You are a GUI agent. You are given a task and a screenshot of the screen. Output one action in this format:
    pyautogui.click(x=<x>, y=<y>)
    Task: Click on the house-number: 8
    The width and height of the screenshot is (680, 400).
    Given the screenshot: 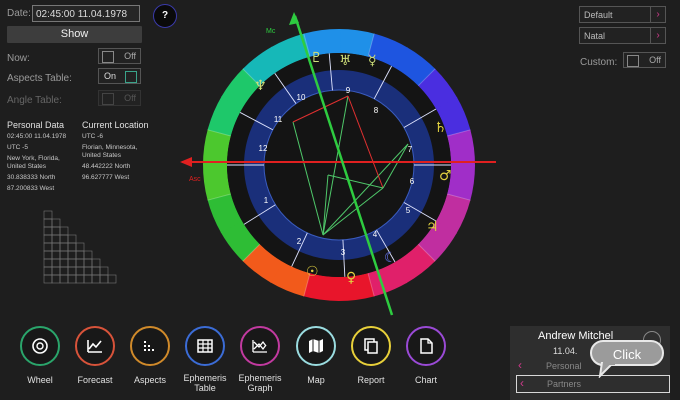 What is the action you would take?
    pyautogui.click(x=376, y=110)
    